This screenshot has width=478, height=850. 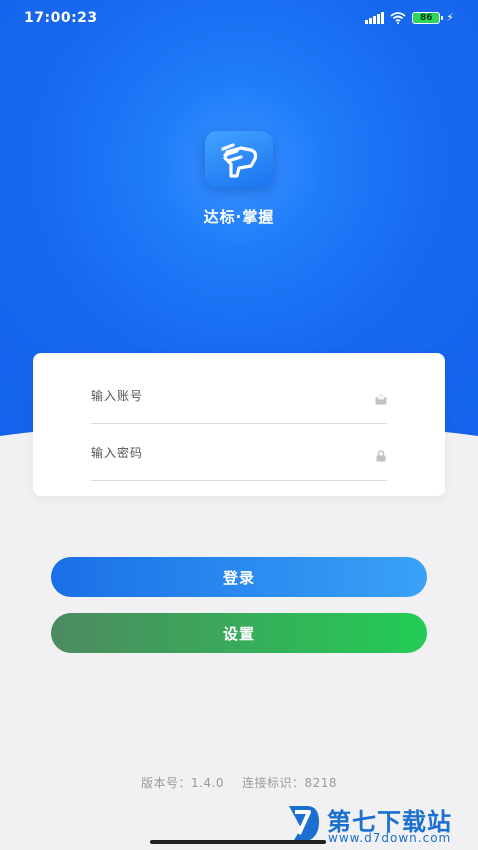 What do you see at coordinates (239, 577) in the screenshot?
I see `login-button: 登录` at bounding box center [239, 577].